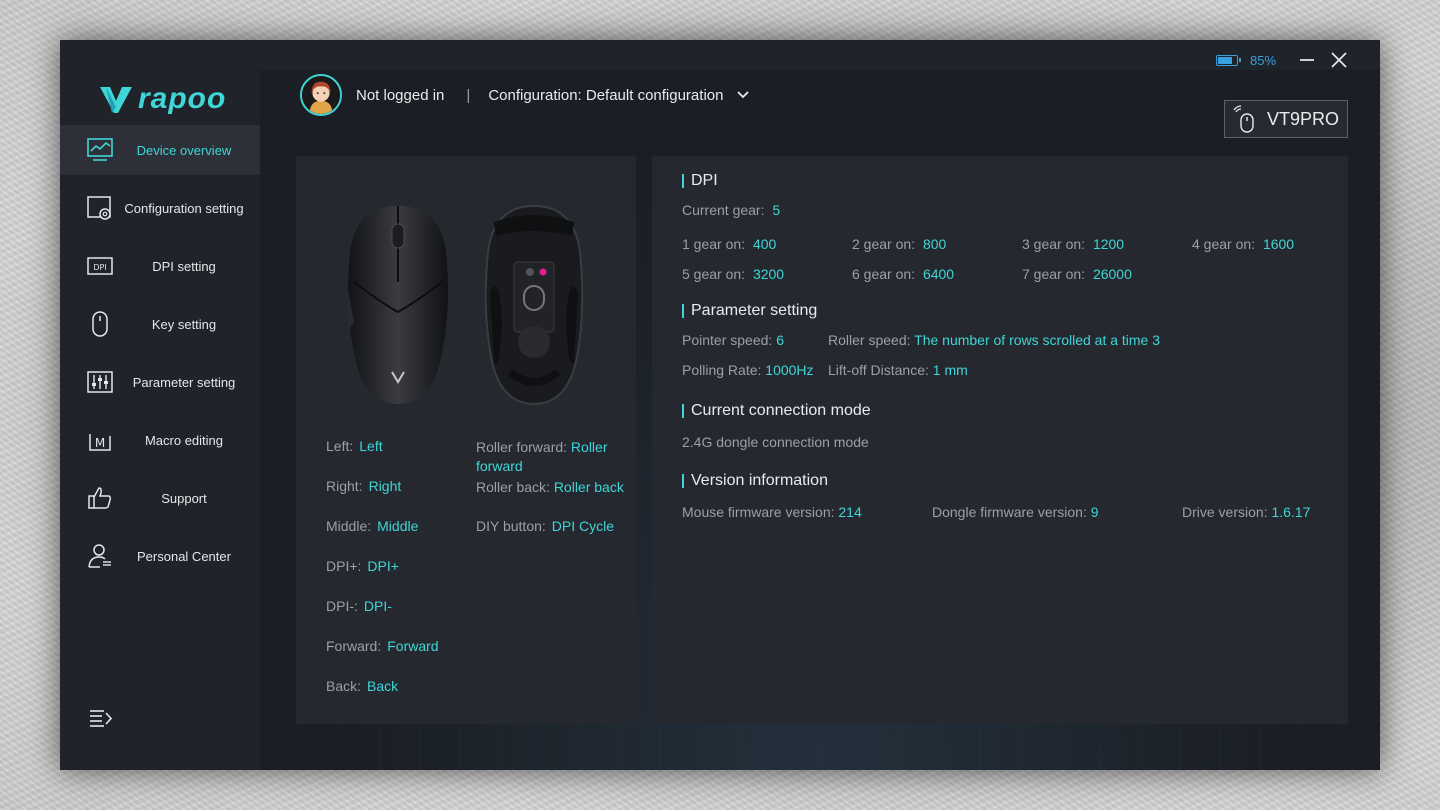 This screenshot has height=810, width=1440. What do you see at coordinates (1339, 60) in the screenshot?
I see `close-icon` at bounding box center [1339, 60].